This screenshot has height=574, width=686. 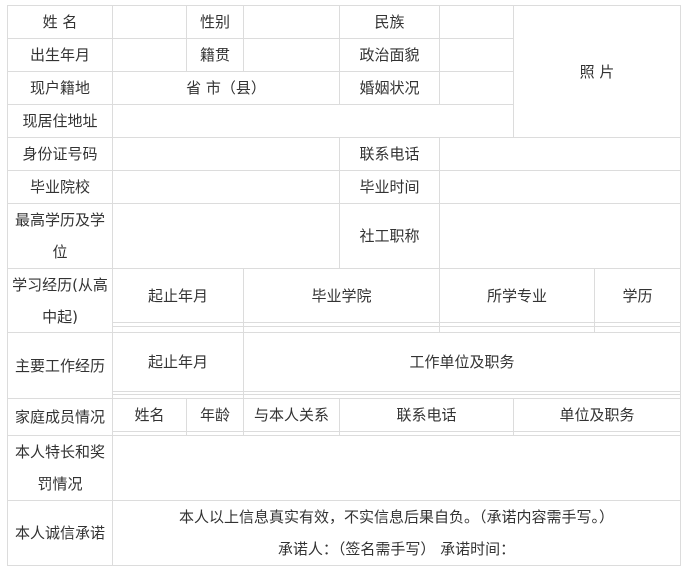 I want to click on study-col-period: 起止年月, so click(x=177, y=295).